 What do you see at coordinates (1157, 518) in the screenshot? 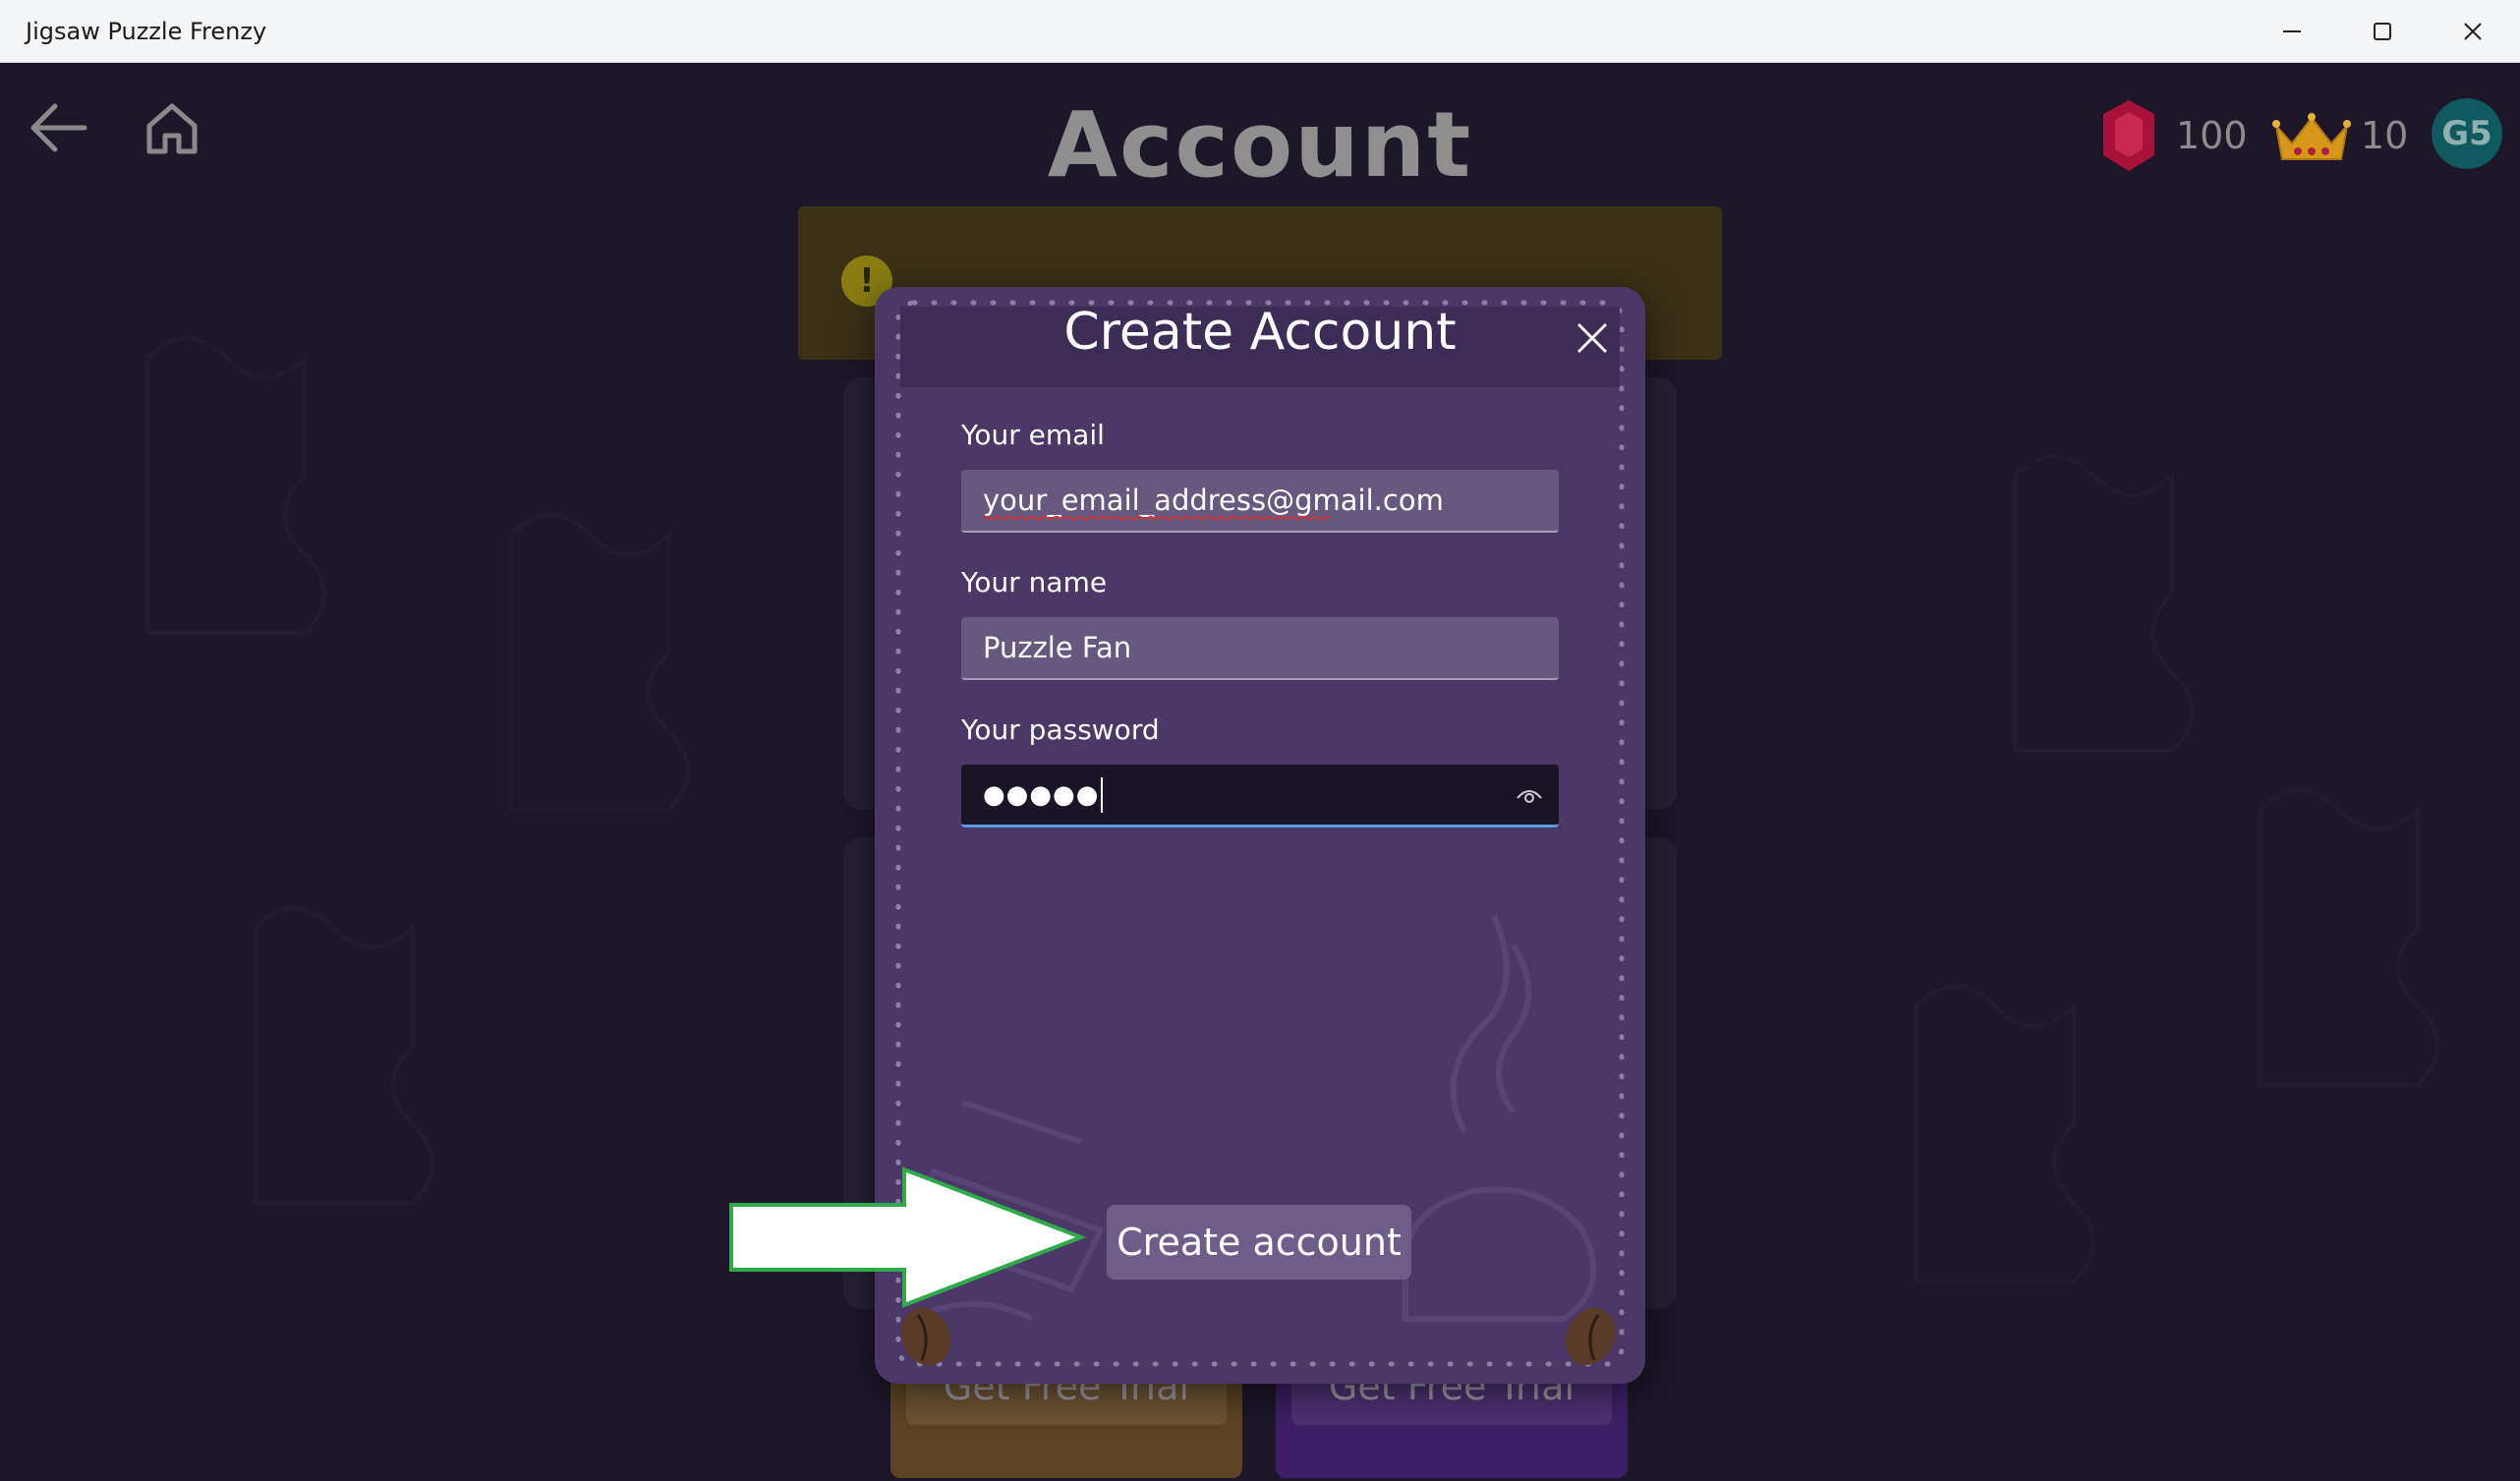
I see `spellcheck-underline` at bounding box center [1157, 518].